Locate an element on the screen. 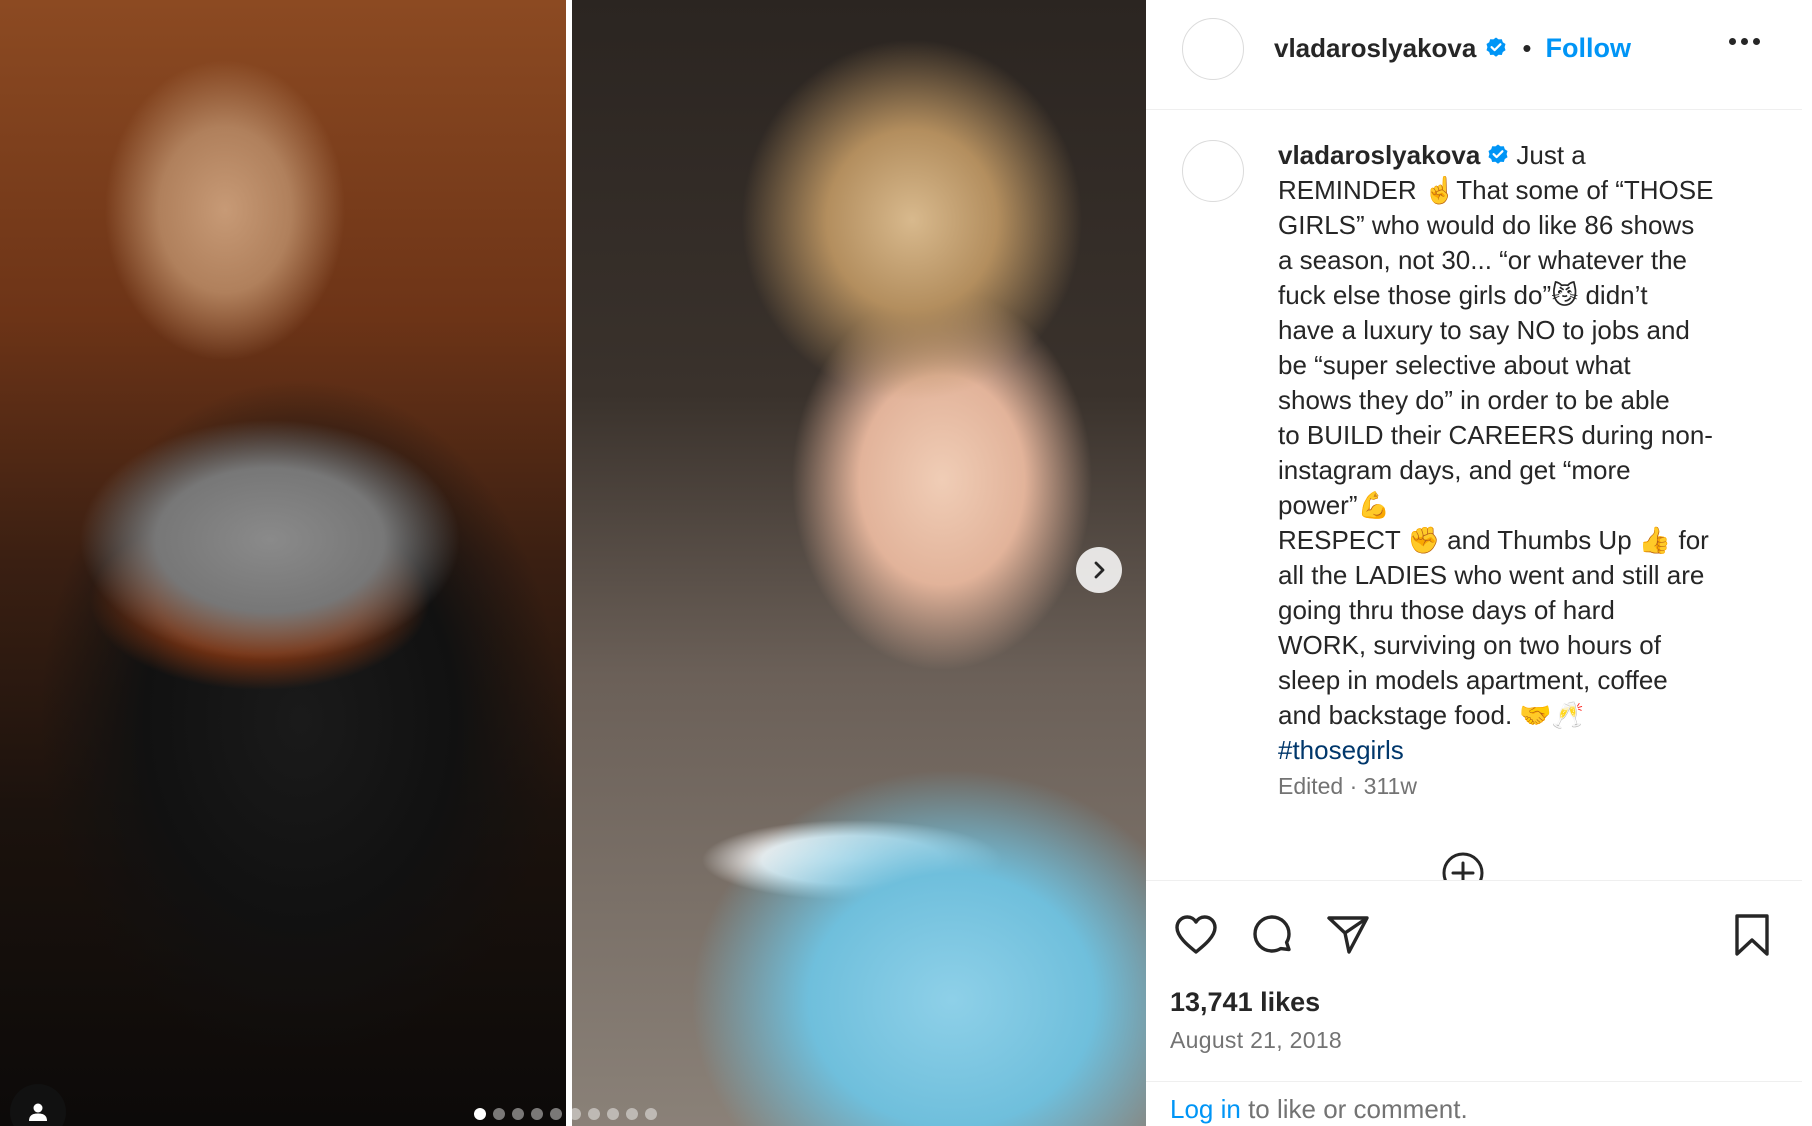 Image resolution: width=1812 pixels, height=1126 pixels. carousel-next-button is located at coordinates (1099, 570).